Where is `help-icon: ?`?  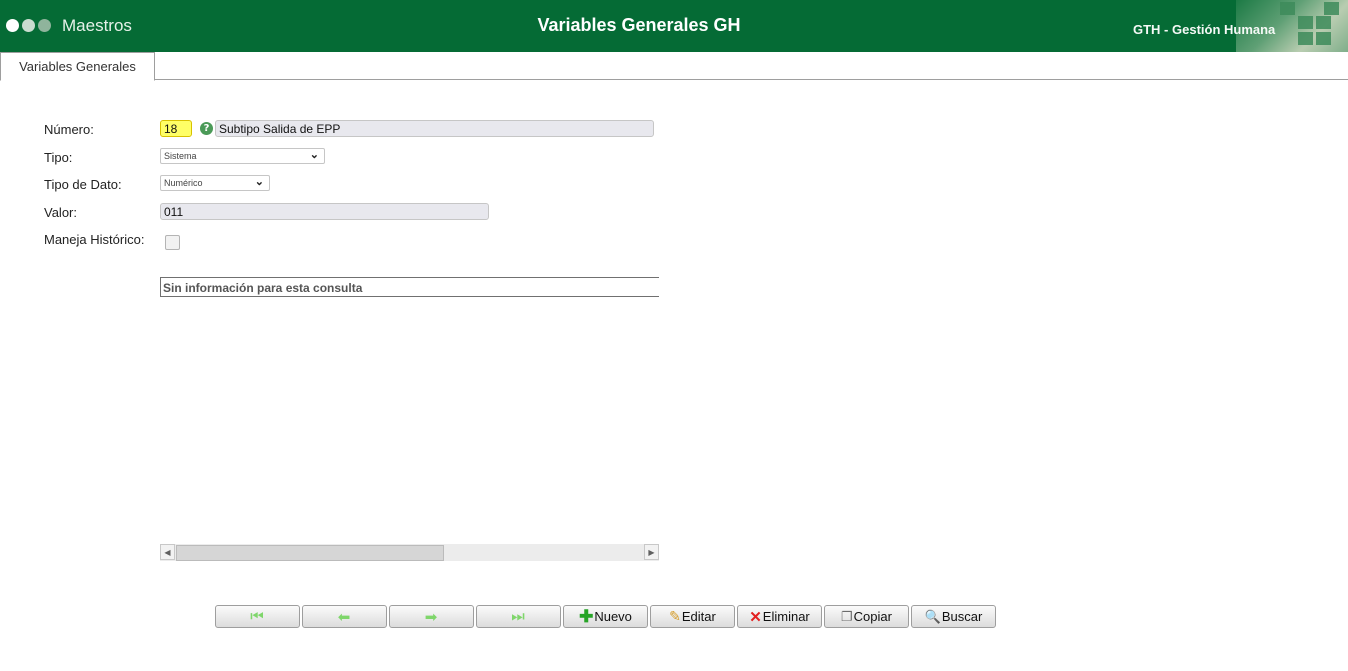
help-icon: ? is located at coordinates (206, 128).